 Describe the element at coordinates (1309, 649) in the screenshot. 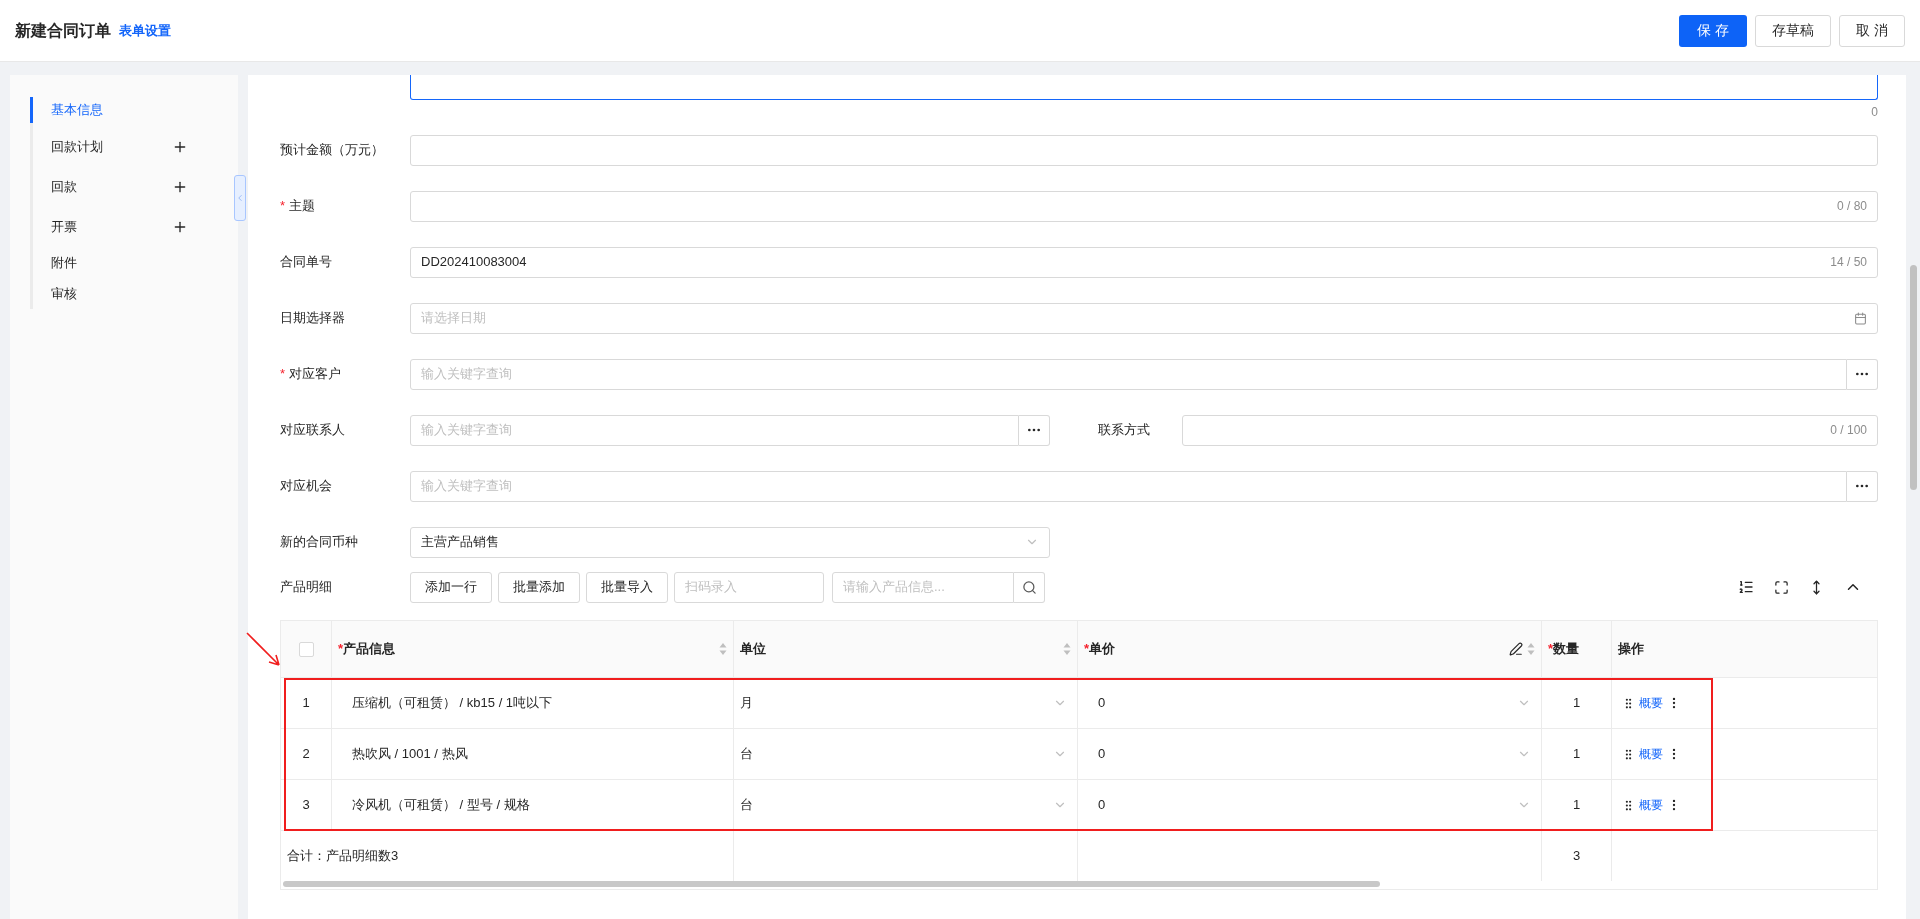

I see `column-header: *单价` at that location.